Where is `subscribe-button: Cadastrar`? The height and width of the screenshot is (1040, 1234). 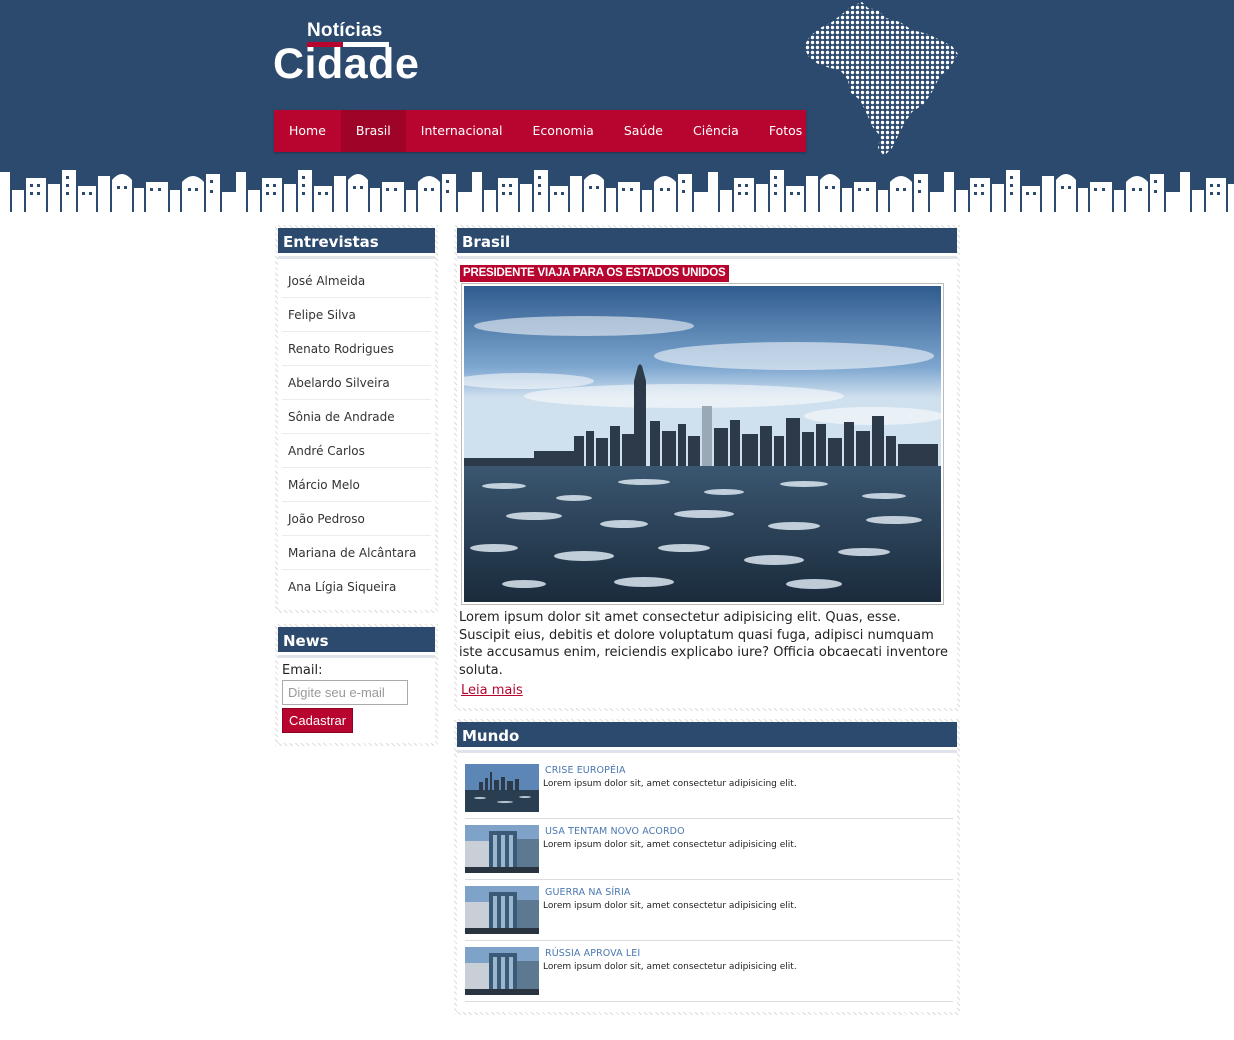
subscribe-button: Cadastrar is located at coordinates (318, 720).